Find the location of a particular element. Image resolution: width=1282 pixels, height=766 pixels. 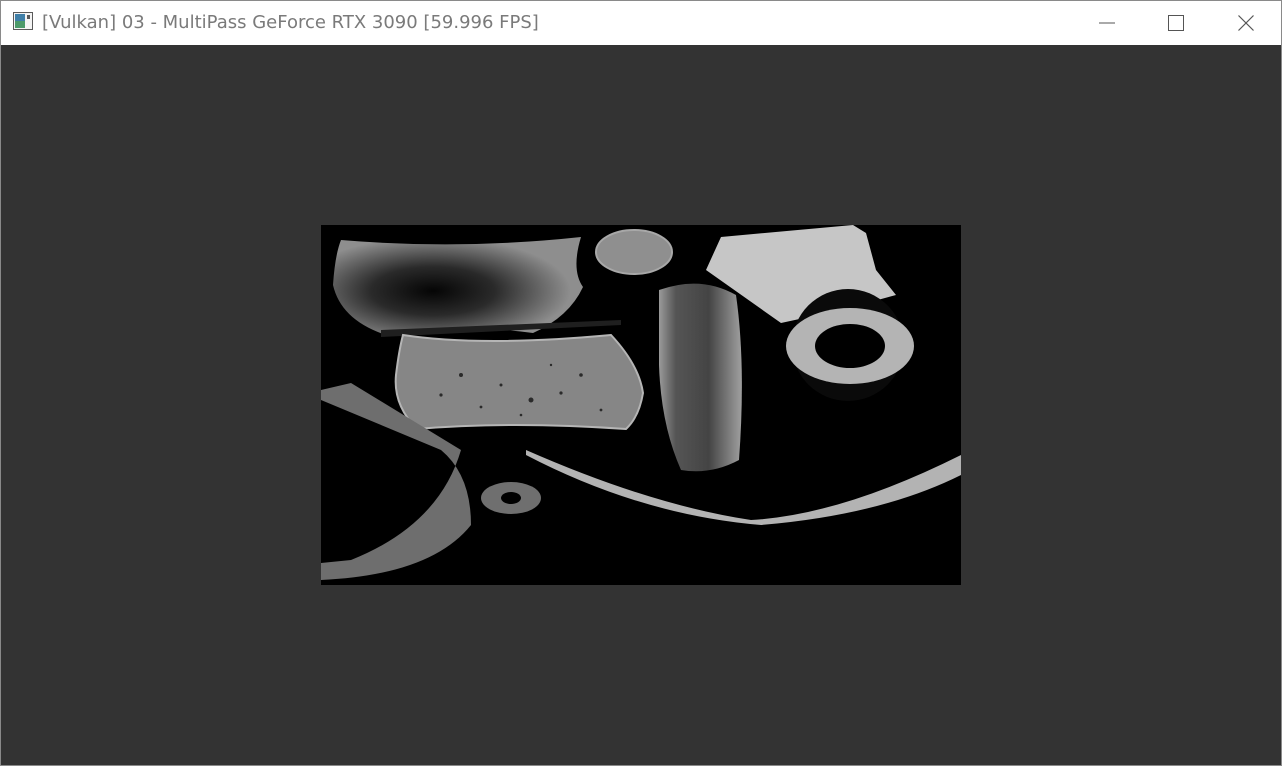

close-button is located at coordinates (1246, 23).